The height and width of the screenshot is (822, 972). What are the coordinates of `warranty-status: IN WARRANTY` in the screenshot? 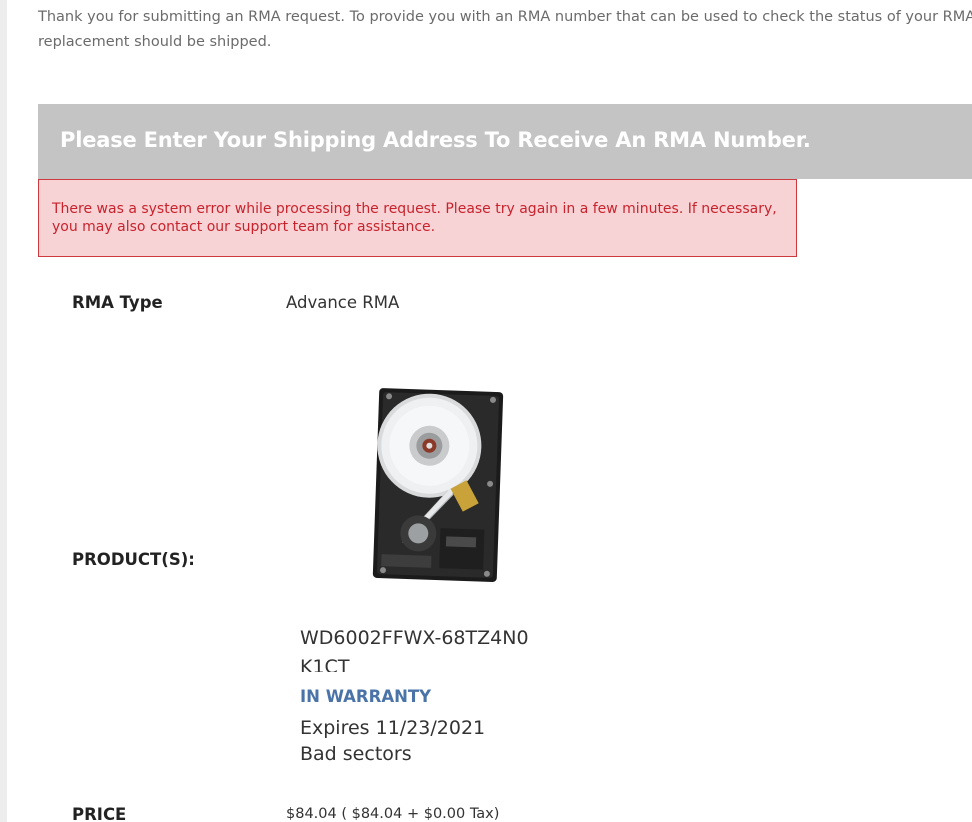 It's located at (366, 696).